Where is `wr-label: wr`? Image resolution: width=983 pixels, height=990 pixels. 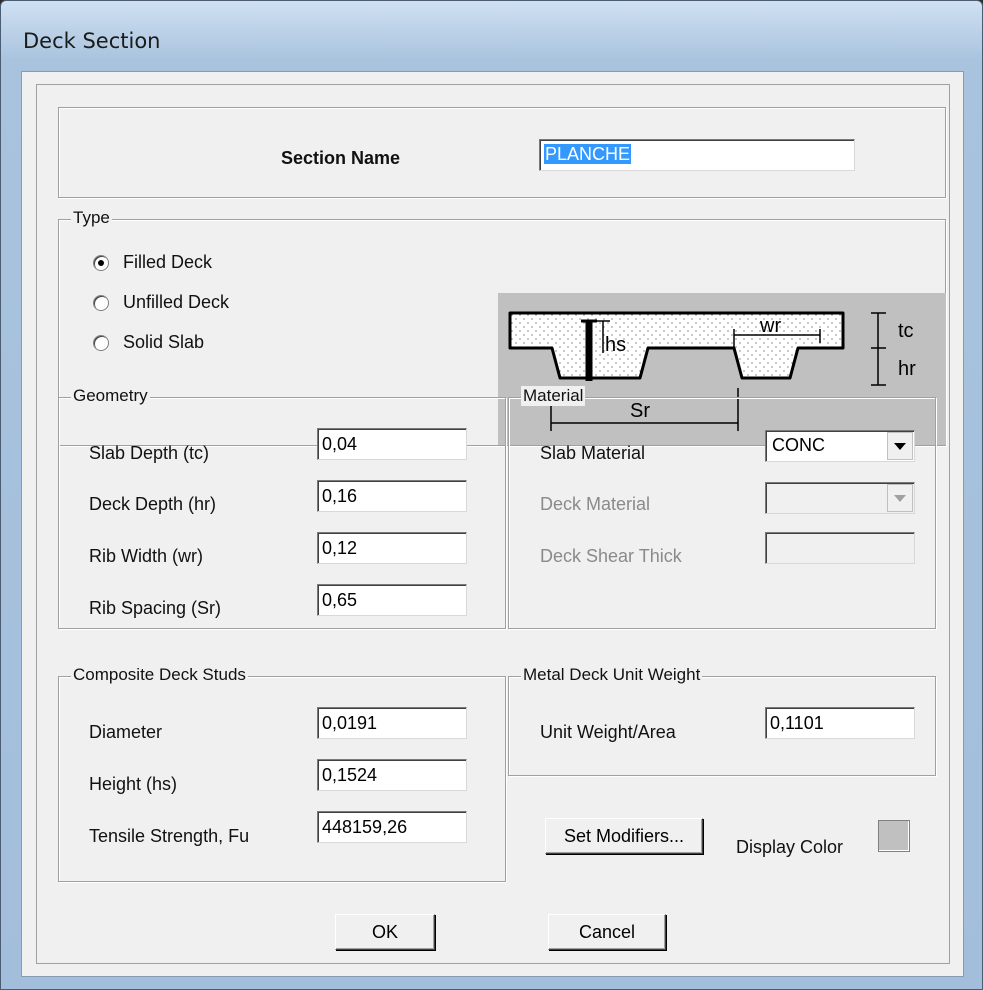
wr-label: wr is located at coordinates (770, 326).